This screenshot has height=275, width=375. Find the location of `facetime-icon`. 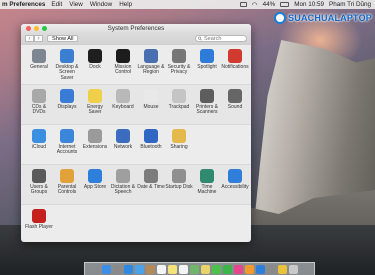

facetime-icon is located at coordinates (227, 269).